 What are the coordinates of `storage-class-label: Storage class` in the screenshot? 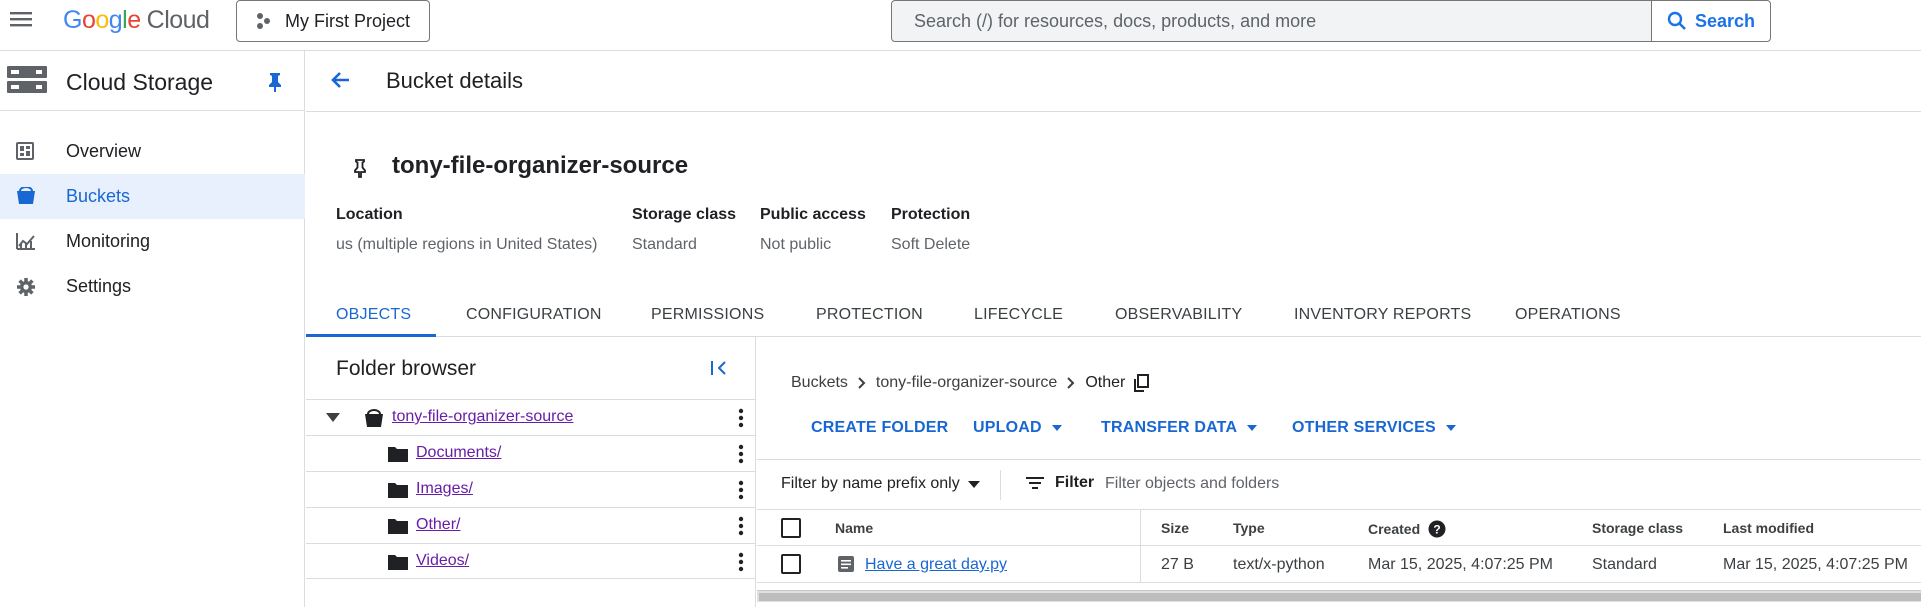 It's located at (684, 214).